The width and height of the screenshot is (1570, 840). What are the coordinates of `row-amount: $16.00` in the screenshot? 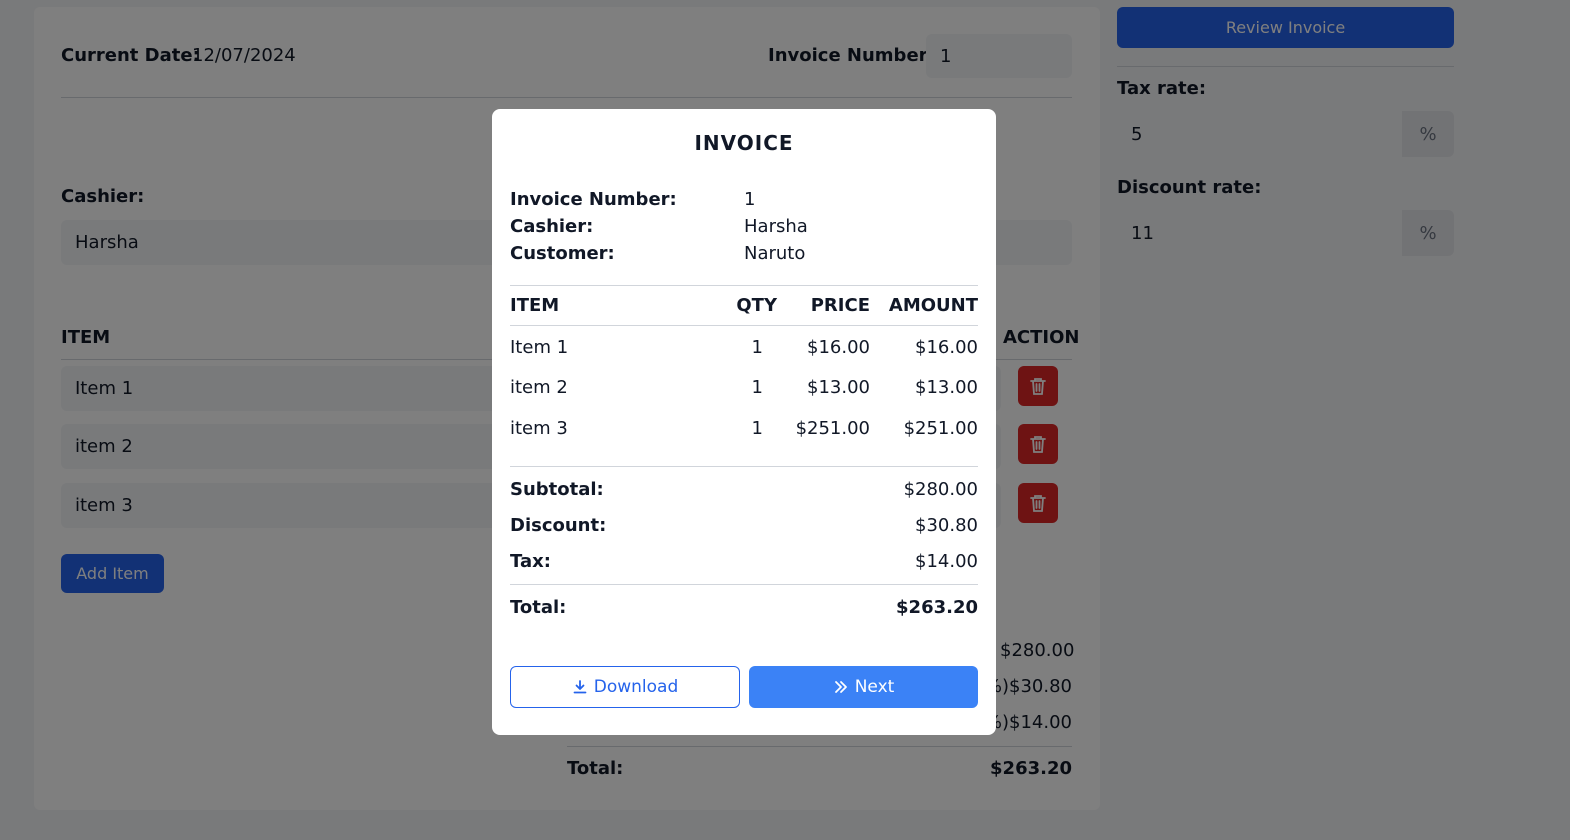 It's located at (946, 347).